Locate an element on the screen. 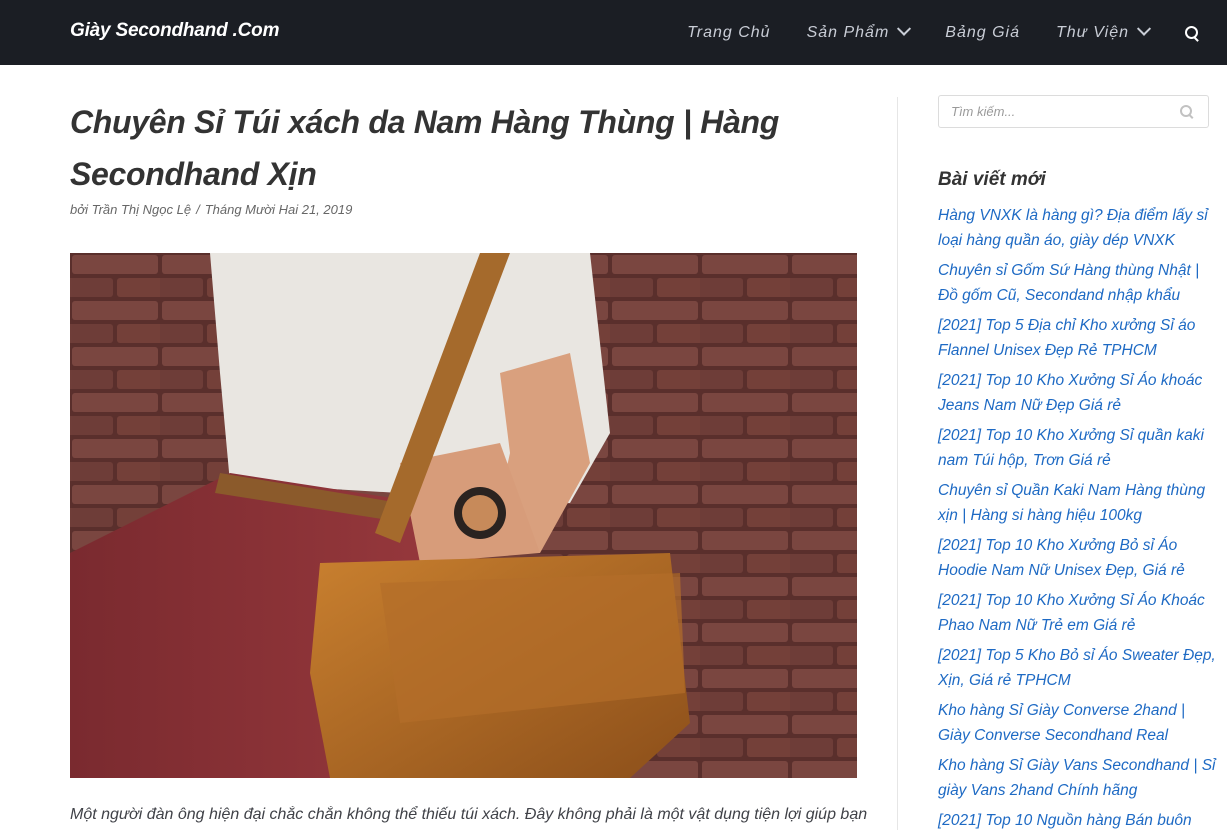 This screenshot has height=838, width=1227. post-date: Tháng Mười Hai 21, 2019 is located at coordinates (278, 209).